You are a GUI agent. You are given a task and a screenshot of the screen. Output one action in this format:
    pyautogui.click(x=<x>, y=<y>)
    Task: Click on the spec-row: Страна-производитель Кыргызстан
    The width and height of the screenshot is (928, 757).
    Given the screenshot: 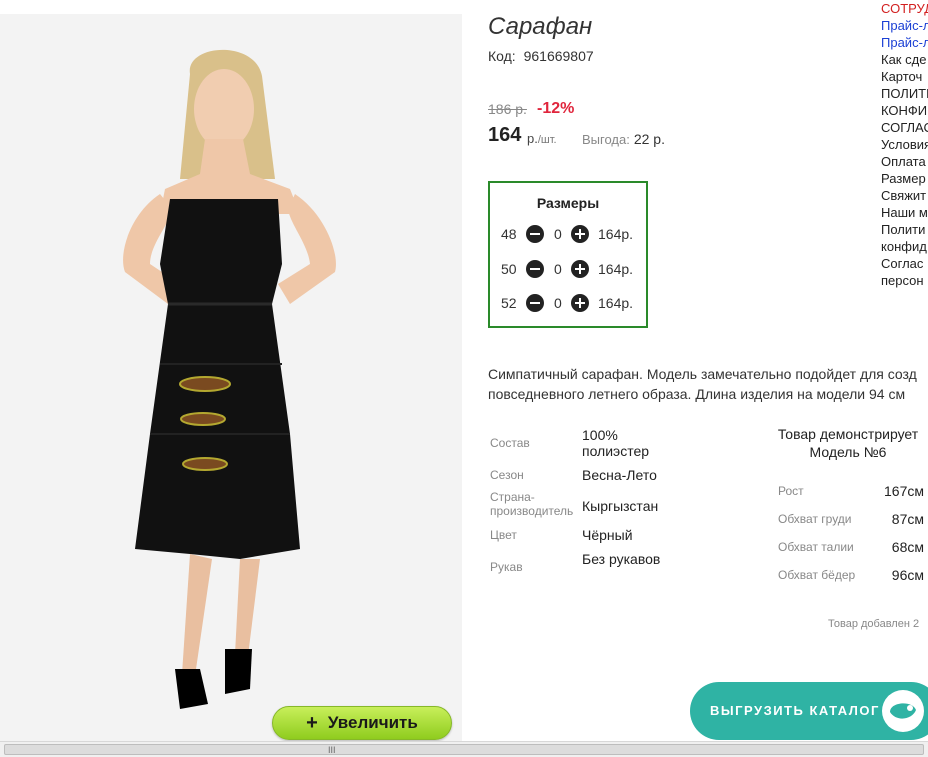 What is the action you would take?
    pyautogui.click(x=585, y=505)
    